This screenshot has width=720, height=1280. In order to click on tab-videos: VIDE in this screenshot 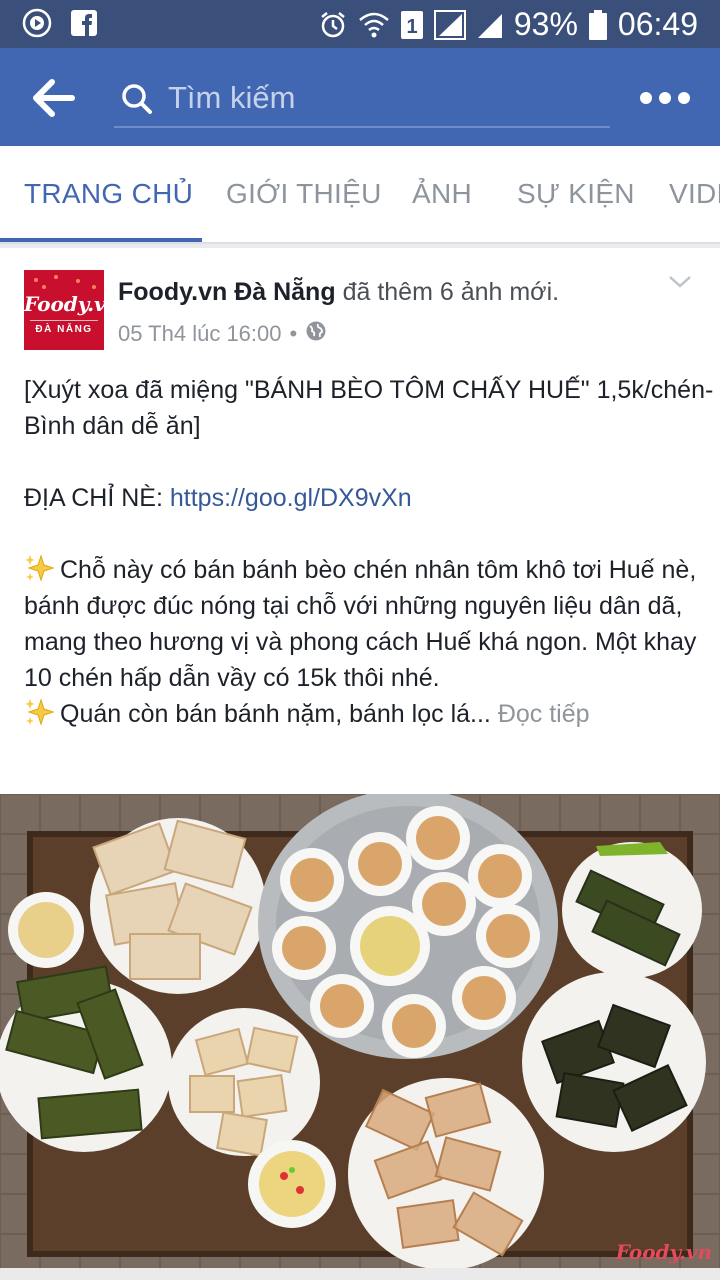, I will do `click(694, 194)`.